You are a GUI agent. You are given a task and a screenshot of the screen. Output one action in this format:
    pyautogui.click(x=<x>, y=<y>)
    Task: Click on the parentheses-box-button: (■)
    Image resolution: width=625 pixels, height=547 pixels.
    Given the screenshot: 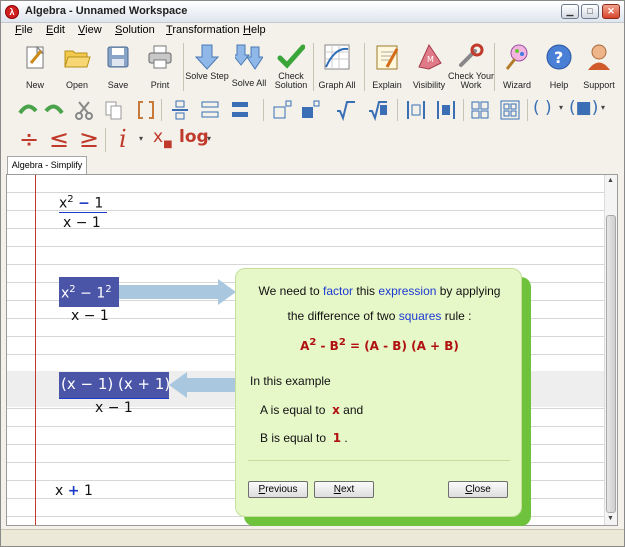 What is the action you would take?
    pyautogui.click(x=583, y=108)
    